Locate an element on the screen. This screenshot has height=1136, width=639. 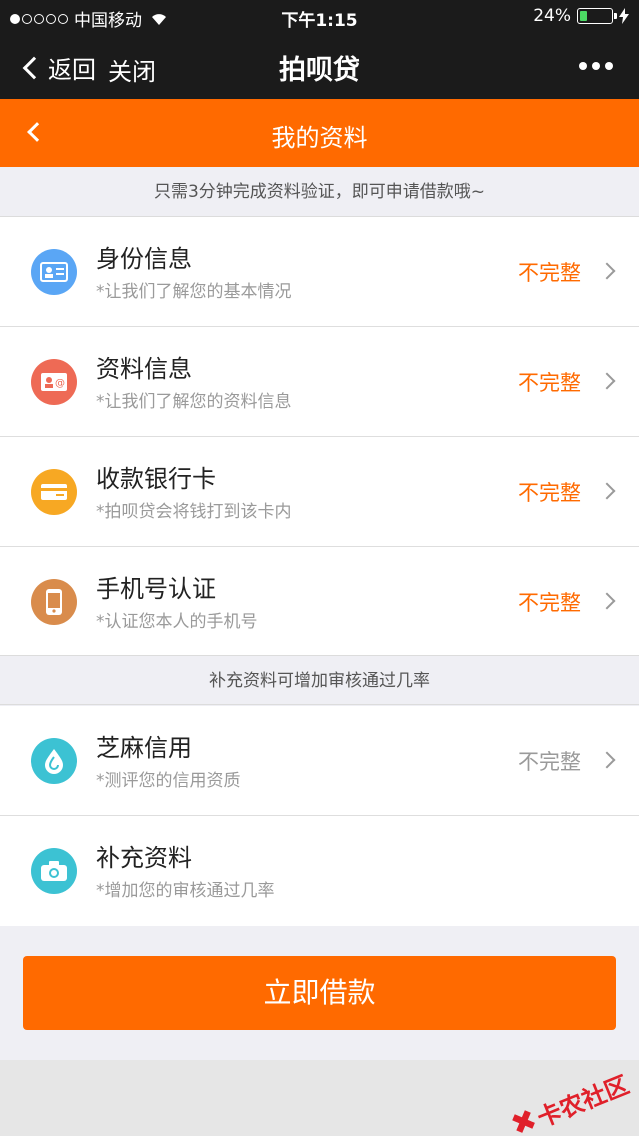
nav-title: 拍呗贷 is located at coordinates (319, 70).